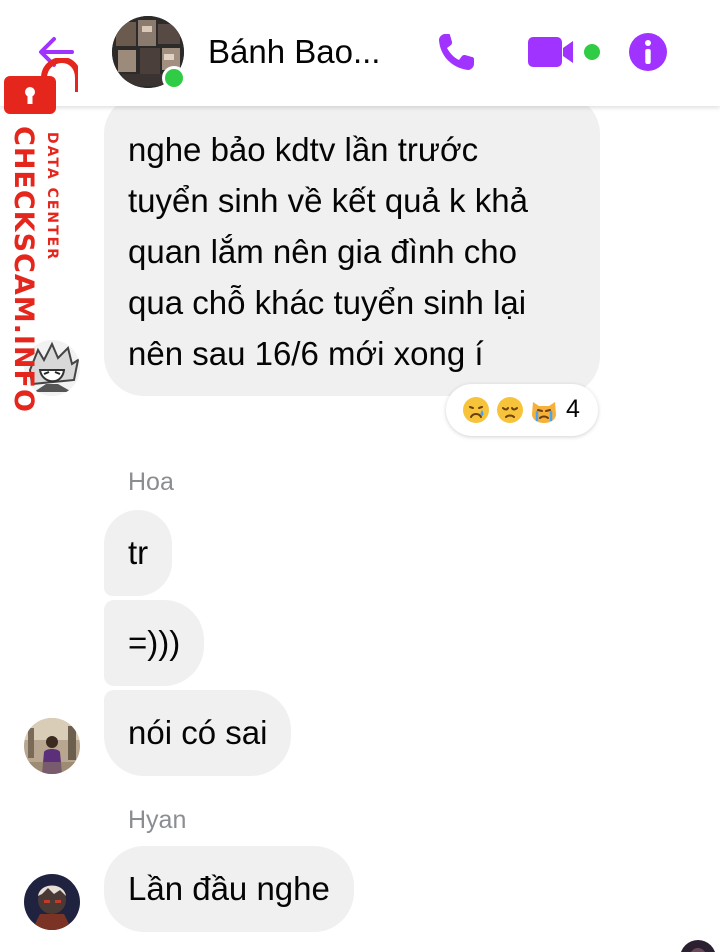 This screenshot has width=720, height=952. Describe the element at coordinates (229, 889) in the screenshot. I see `message-bubble: Lần đầu nghe` at that location.